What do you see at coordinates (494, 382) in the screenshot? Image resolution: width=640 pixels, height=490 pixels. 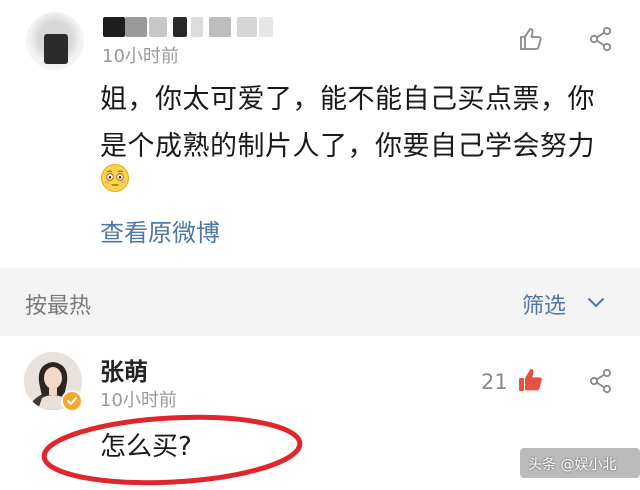 I see `comment-like-count: 21` at bounding box center [494, 382].